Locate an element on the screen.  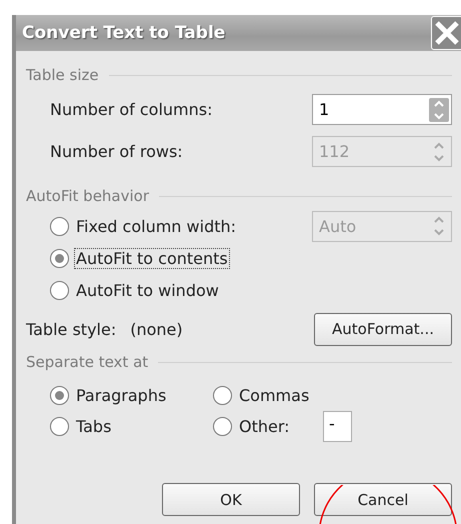
close-button is located at coordinates (446, 33).